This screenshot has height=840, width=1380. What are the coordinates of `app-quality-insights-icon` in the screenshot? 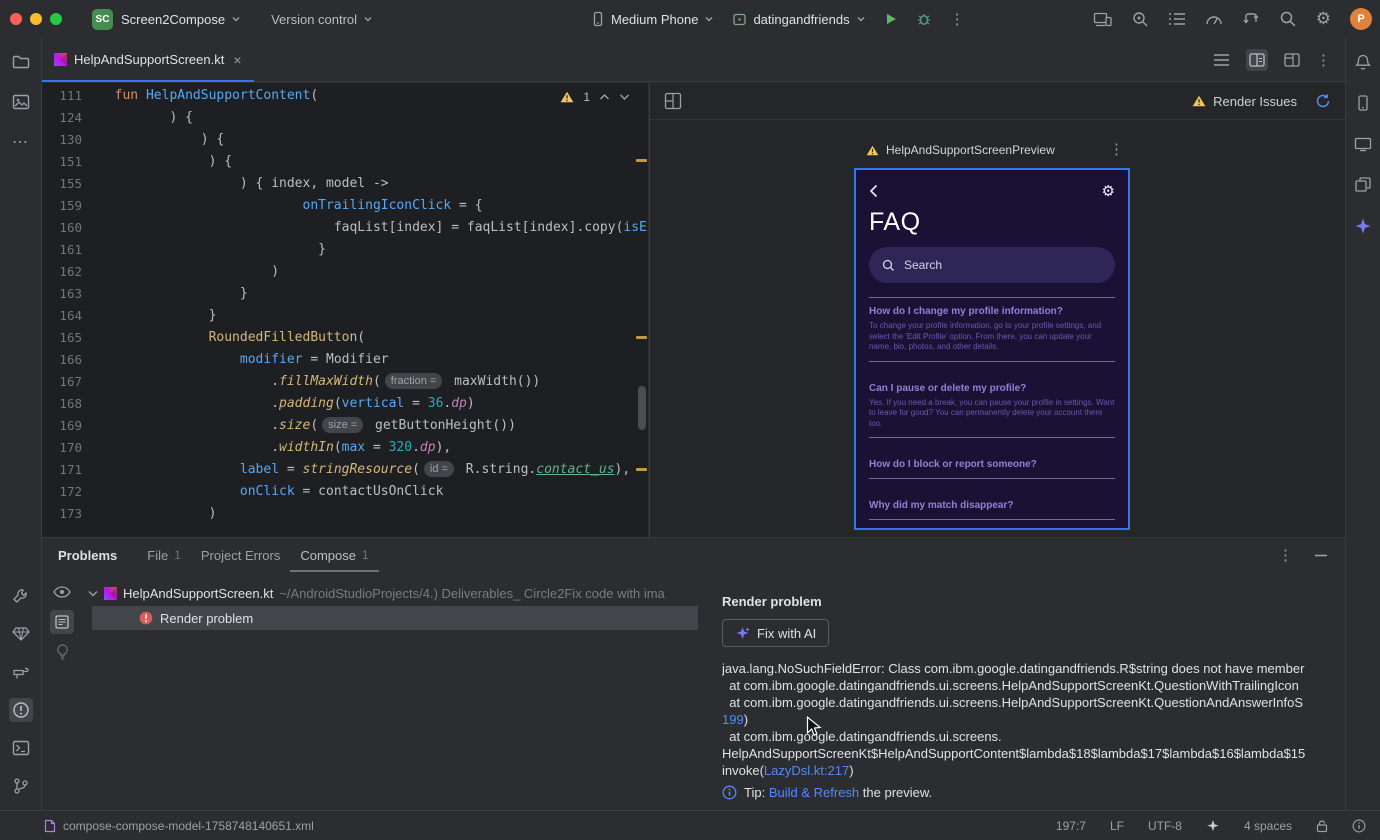 It's located at (21, 634).